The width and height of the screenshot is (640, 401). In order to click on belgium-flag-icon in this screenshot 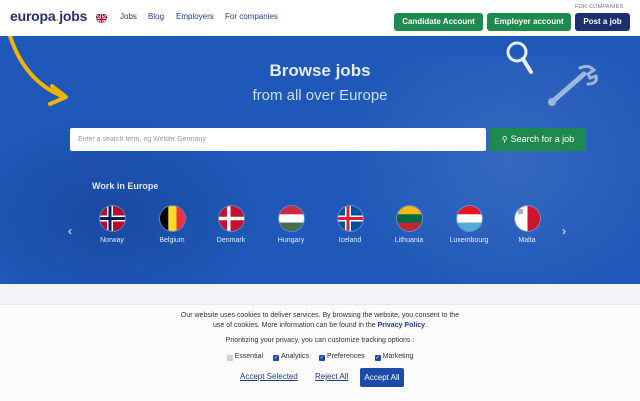, I will do `click(172, 218)`.